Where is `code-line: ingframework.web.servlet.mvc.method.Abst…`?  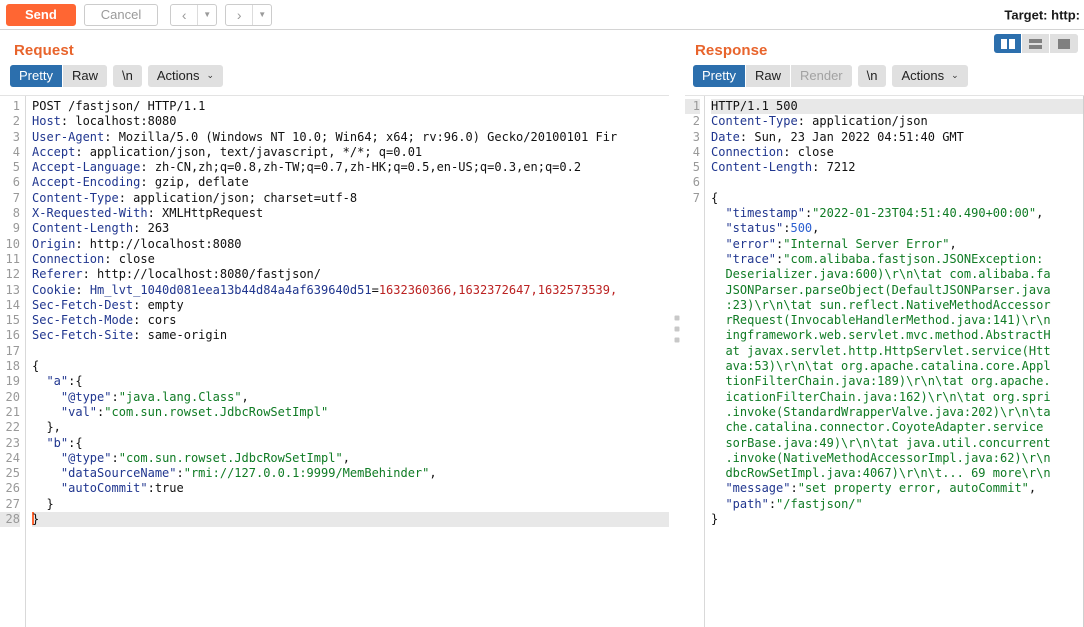 code-line: ingframework.web.servlet.mvc.method.Abst… is located at coordinates (897, 335).